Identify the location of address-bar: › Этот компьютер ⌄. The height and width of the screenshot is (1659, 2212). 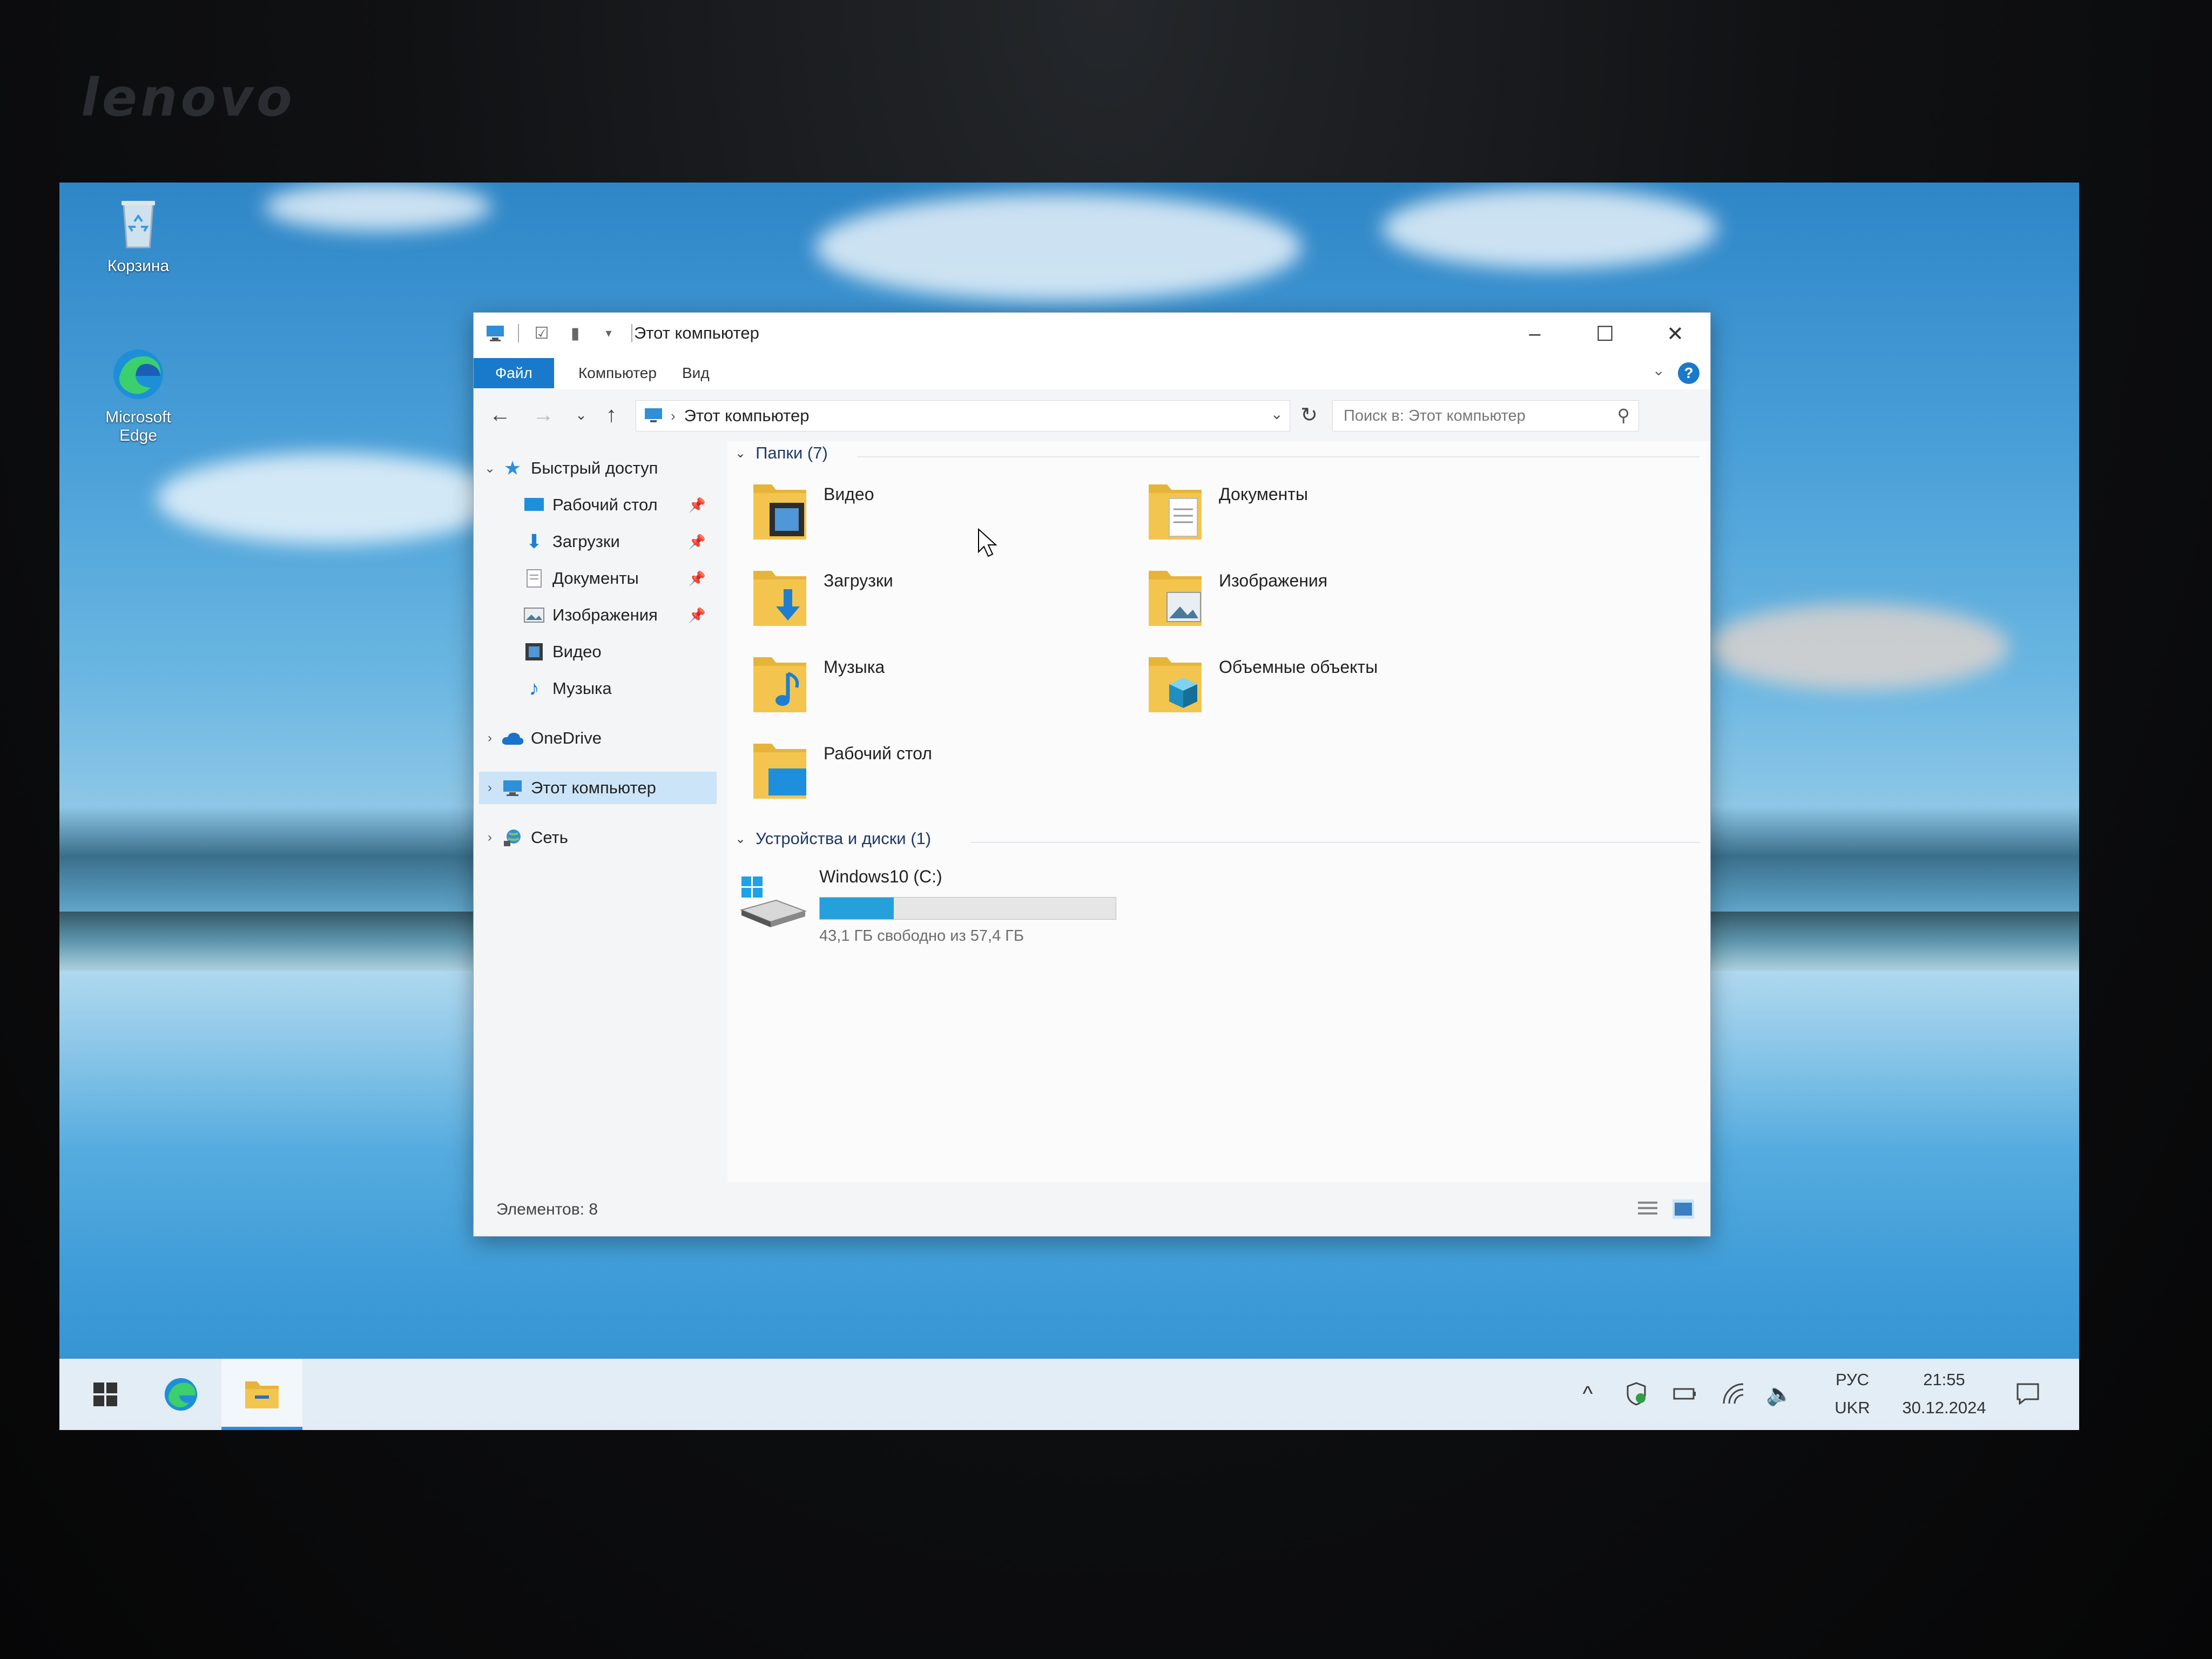
(963, 415).